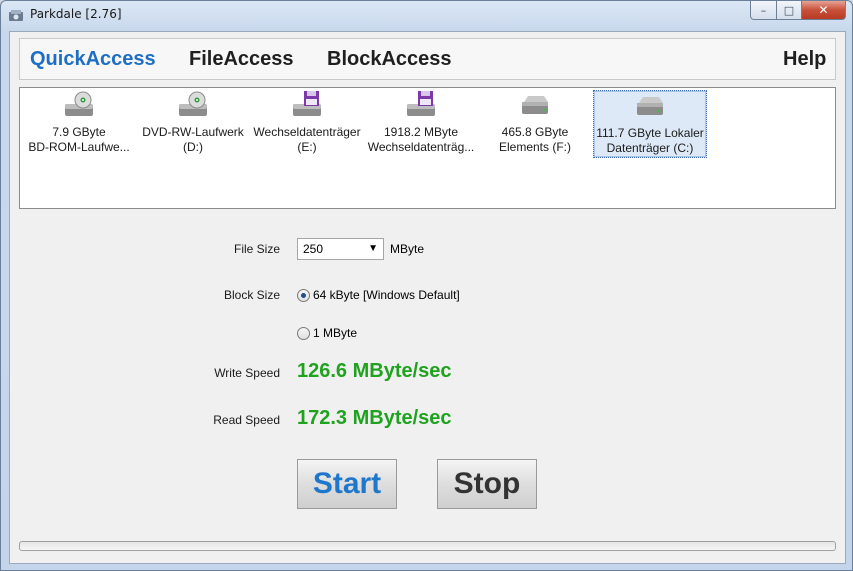  What do you see at coordinates (535, 123) in the screenshot?
I see `drive-item: 465.8 GByte Elements (F:)` at bounding box center [535, 123].